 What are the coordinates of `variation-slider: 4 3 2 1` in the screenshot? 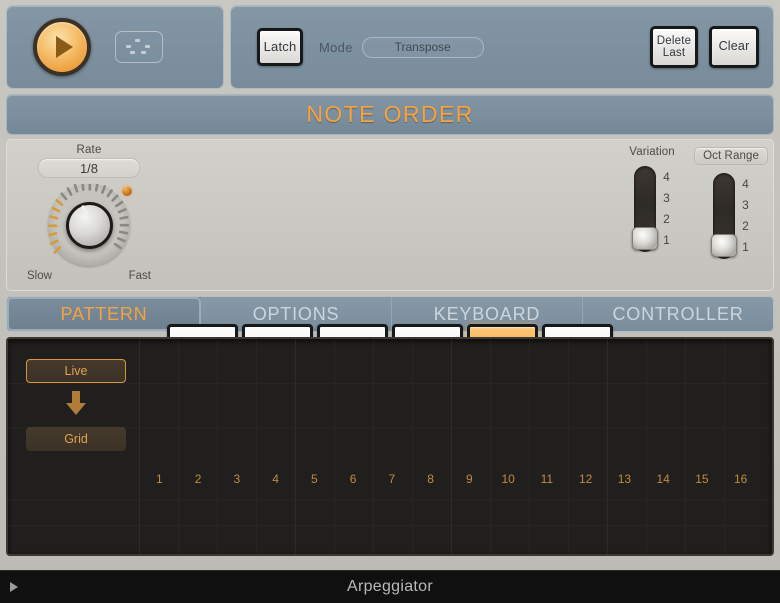 It's located at (652, 209).